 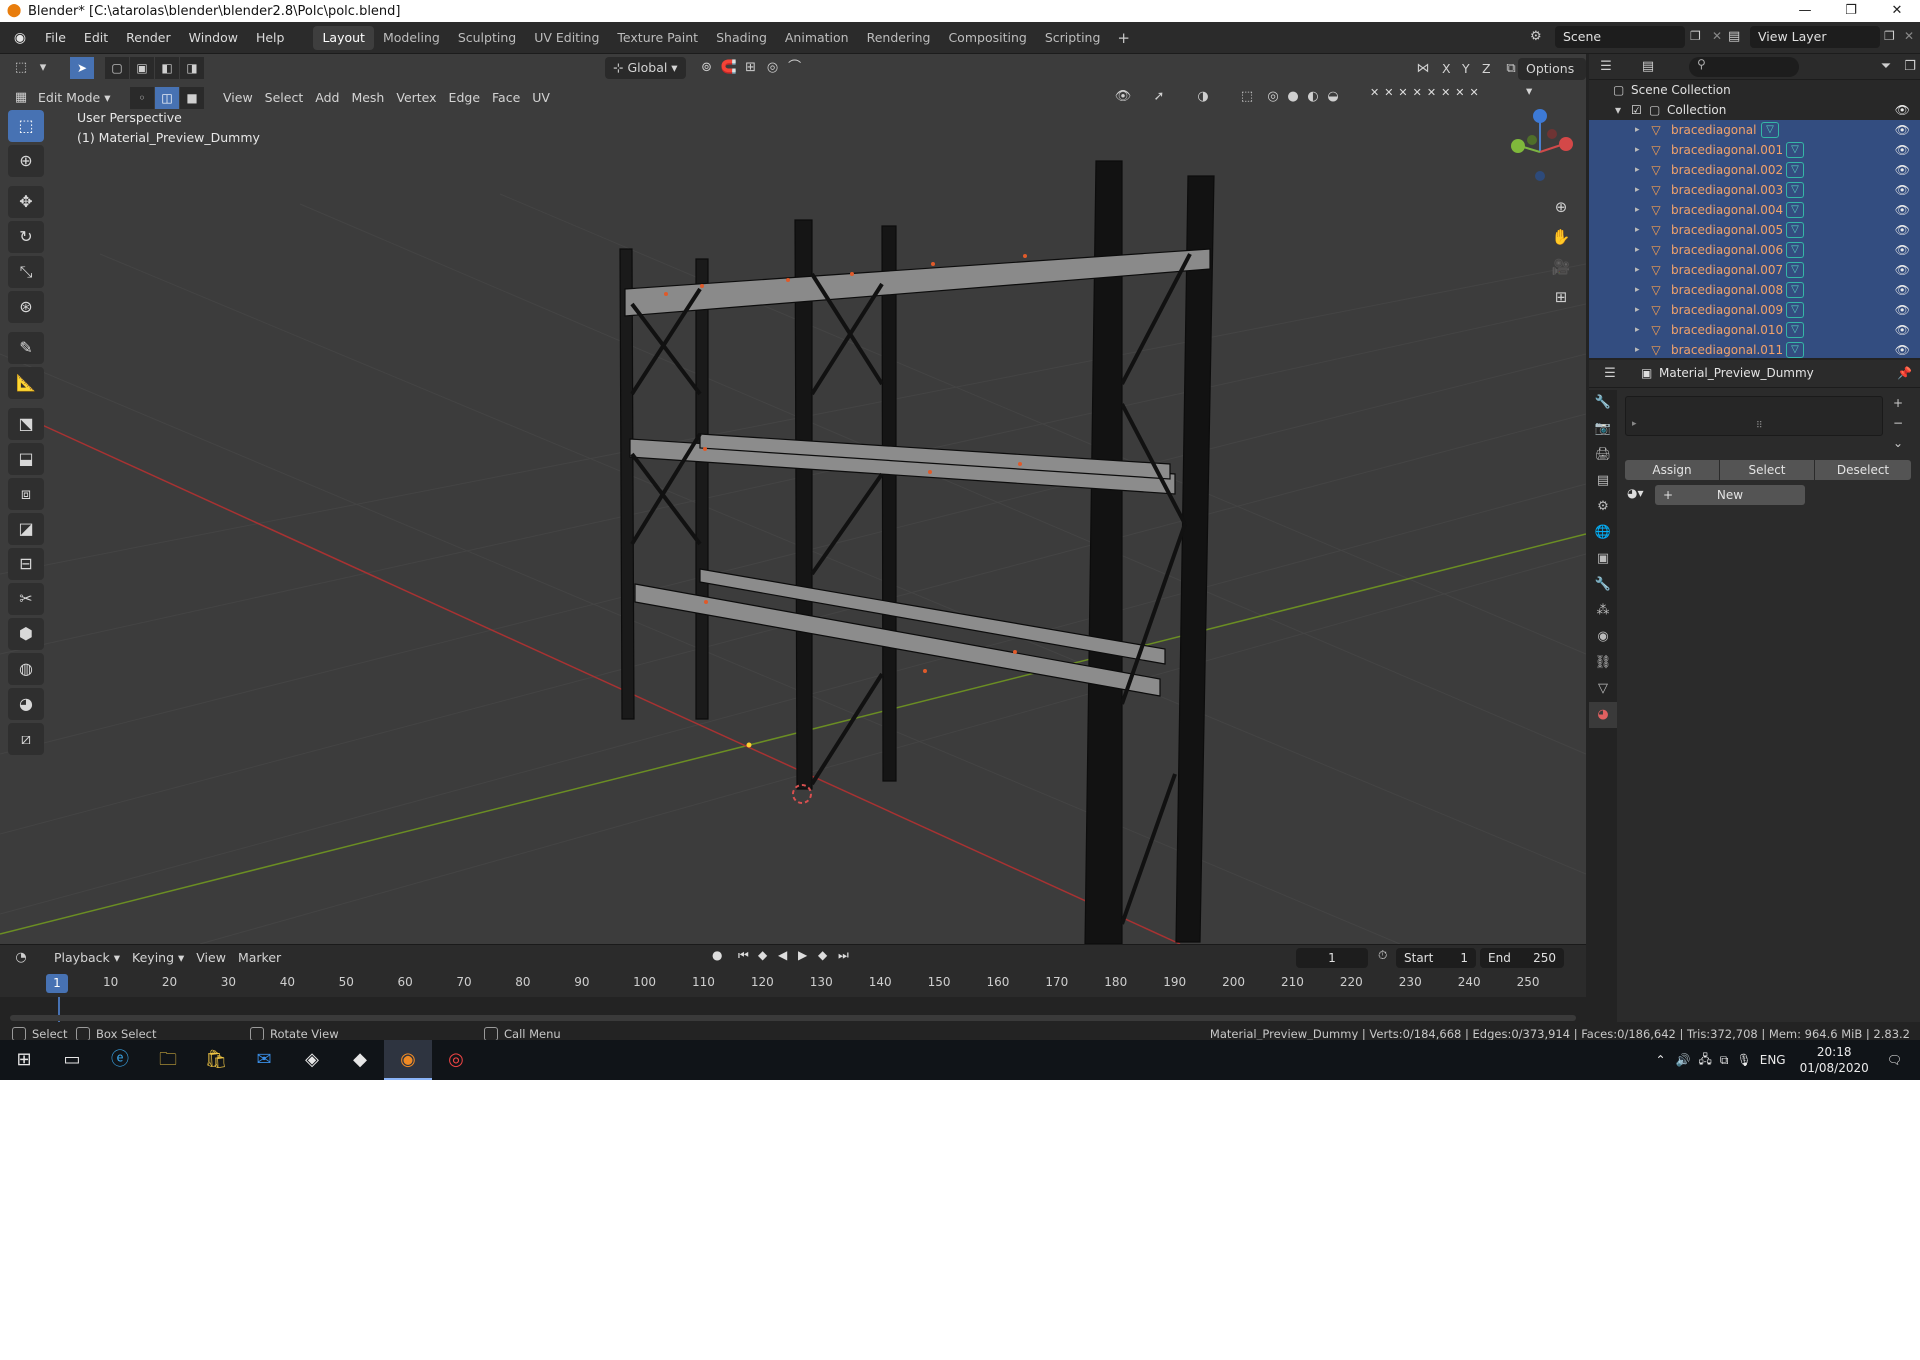 I want to click on end-frame-field: End 250, so click(x=1522, y=958).